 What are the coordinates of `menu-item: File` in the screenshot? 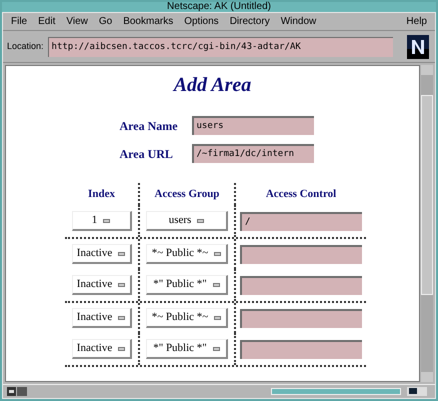 It's located at (19, 21).